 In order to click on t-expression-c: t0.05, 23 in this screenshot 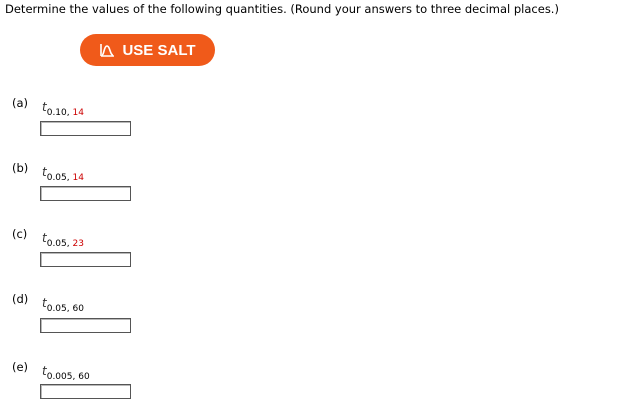, I will do `click(63, 238)`.